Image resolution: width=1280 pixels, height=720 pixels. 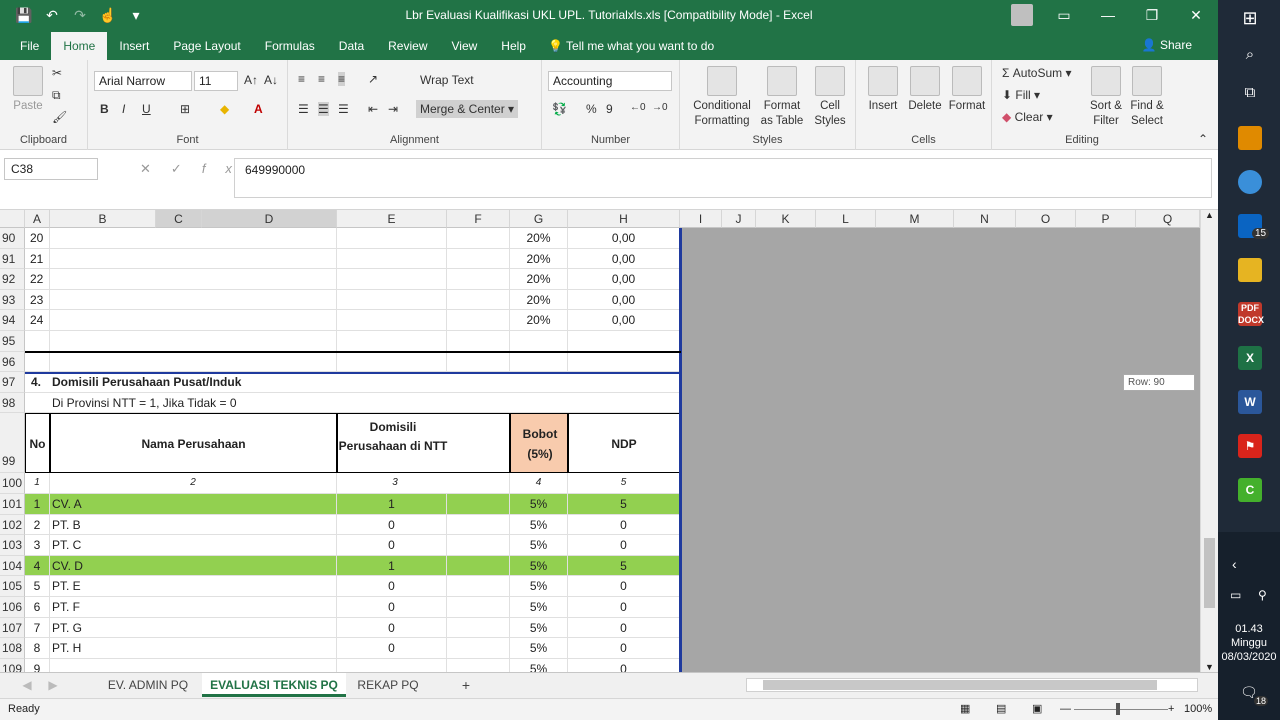 What do you see at coordinates (37, 607) in the screenshot?
I see `company-no-106: 6` at bounding box center [37, 607].